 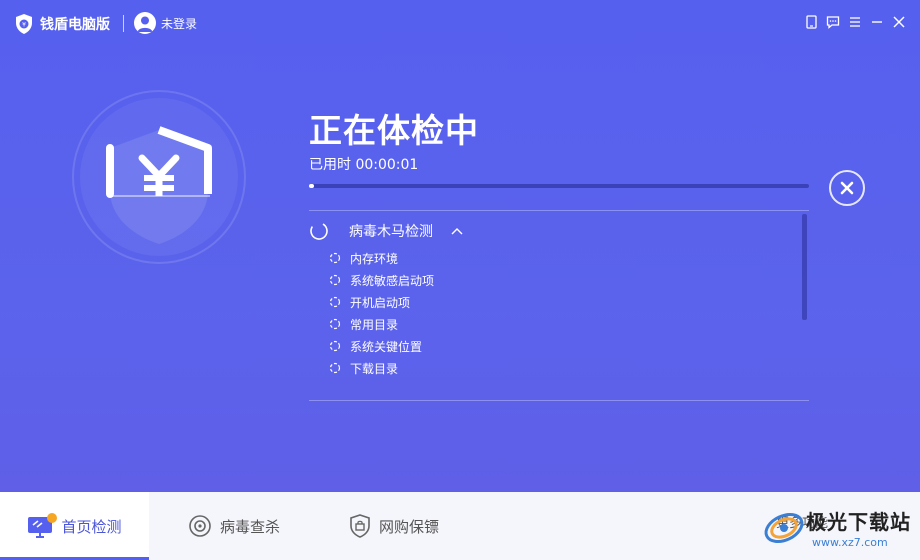 What do you see at coordinates (858, 522) in the screenshot?
I see `watermark-name: 极光下载站` at bounding box center [858, 522].